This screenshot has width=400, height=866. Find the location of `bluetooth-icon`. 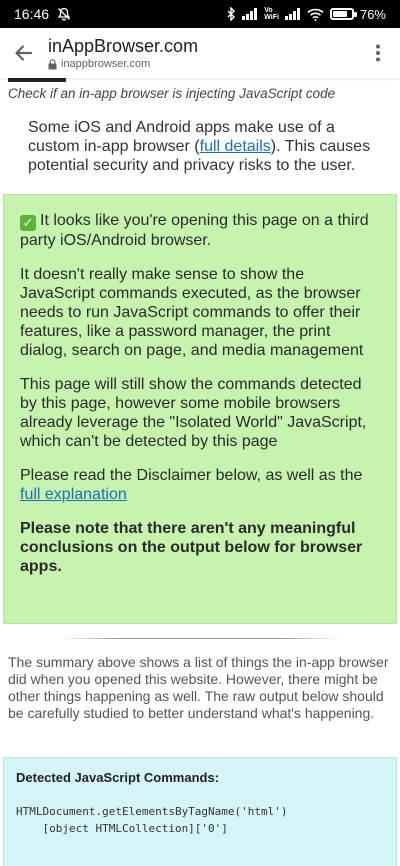

bluetooth-icon is located at coordinates (231, 14).